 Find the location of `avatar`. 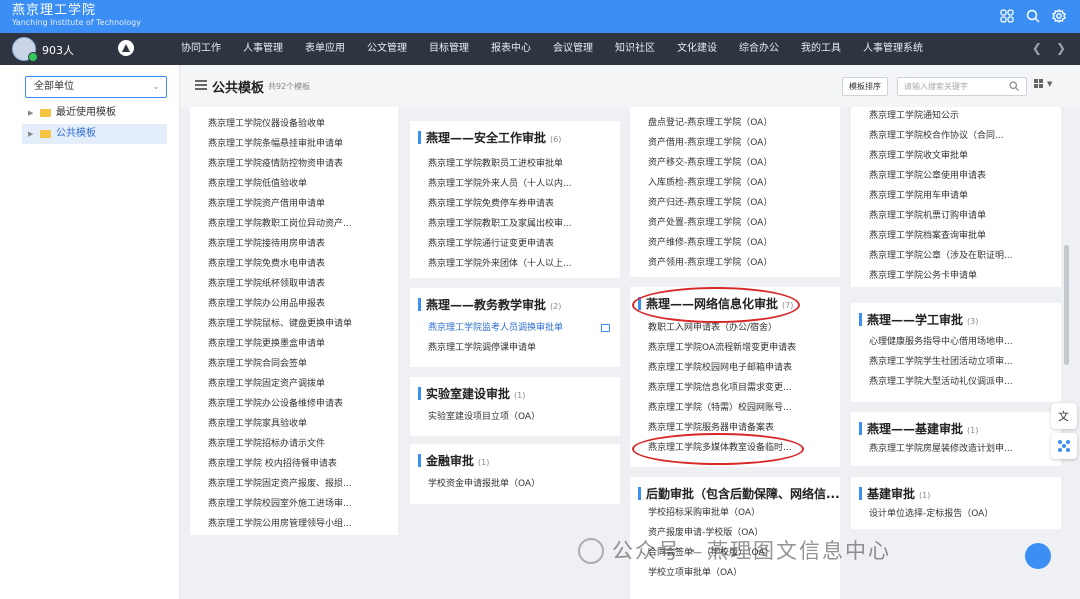

avatar is located at coordinates (25, 49).